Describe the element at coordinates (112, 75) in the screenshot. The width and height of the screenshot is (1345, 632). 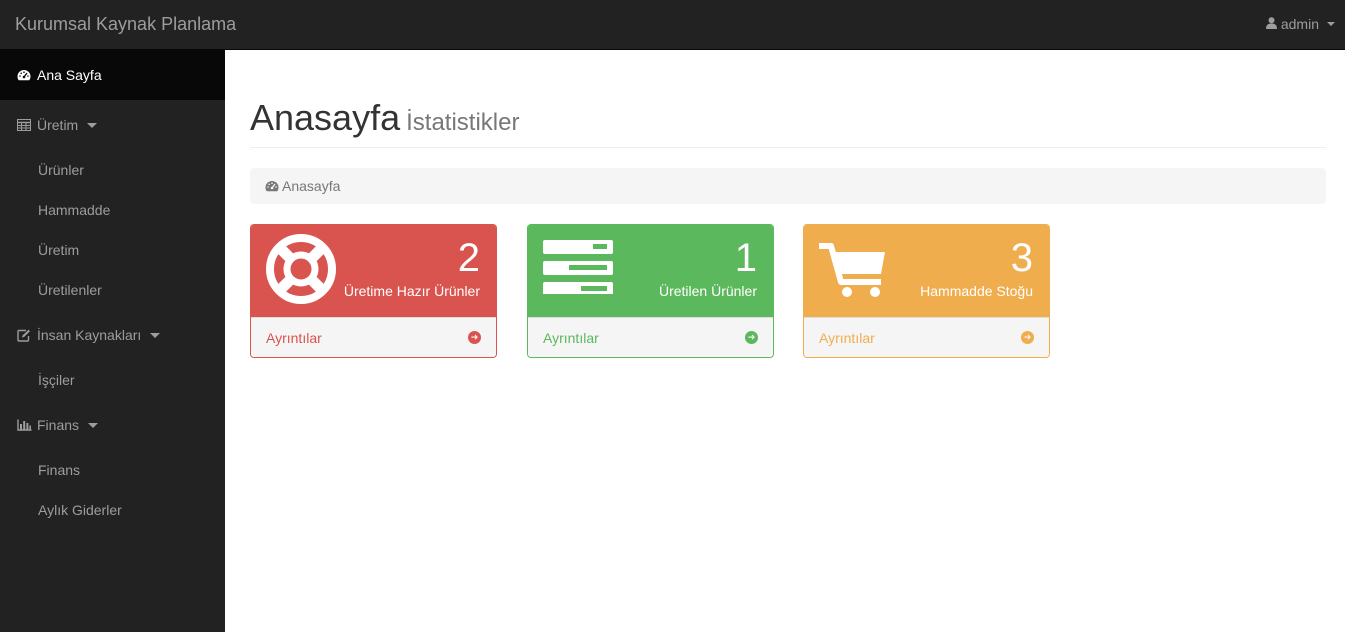
I see `sidebar-item-home: Ana Sayfa` at that location.